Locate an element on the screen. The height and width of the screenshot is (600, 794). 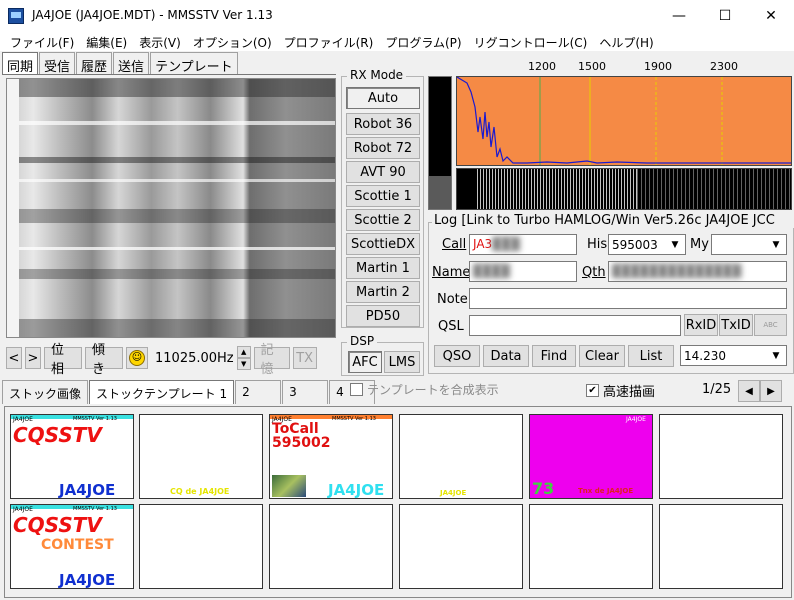
mode-auto: Auto is located at coordinates (383, 98).